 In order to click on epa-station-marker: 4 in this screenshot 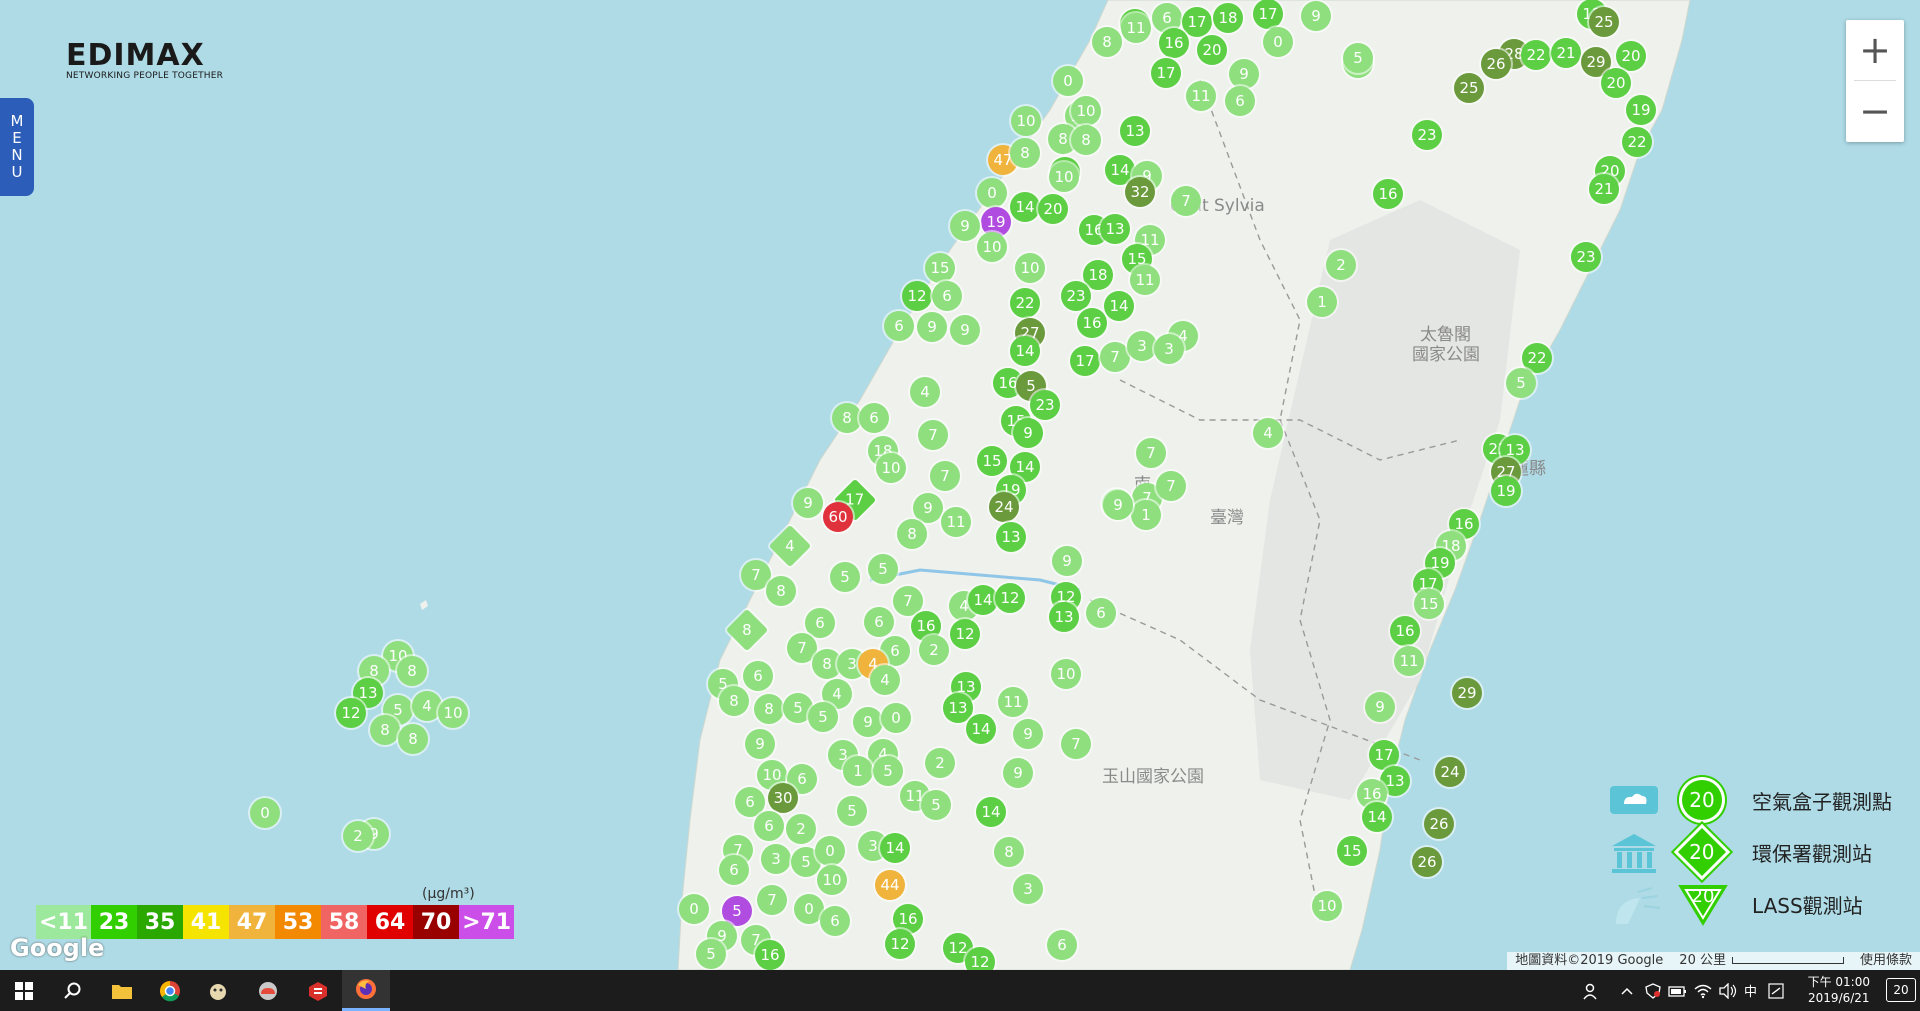, I will do `click(790, 546)`.